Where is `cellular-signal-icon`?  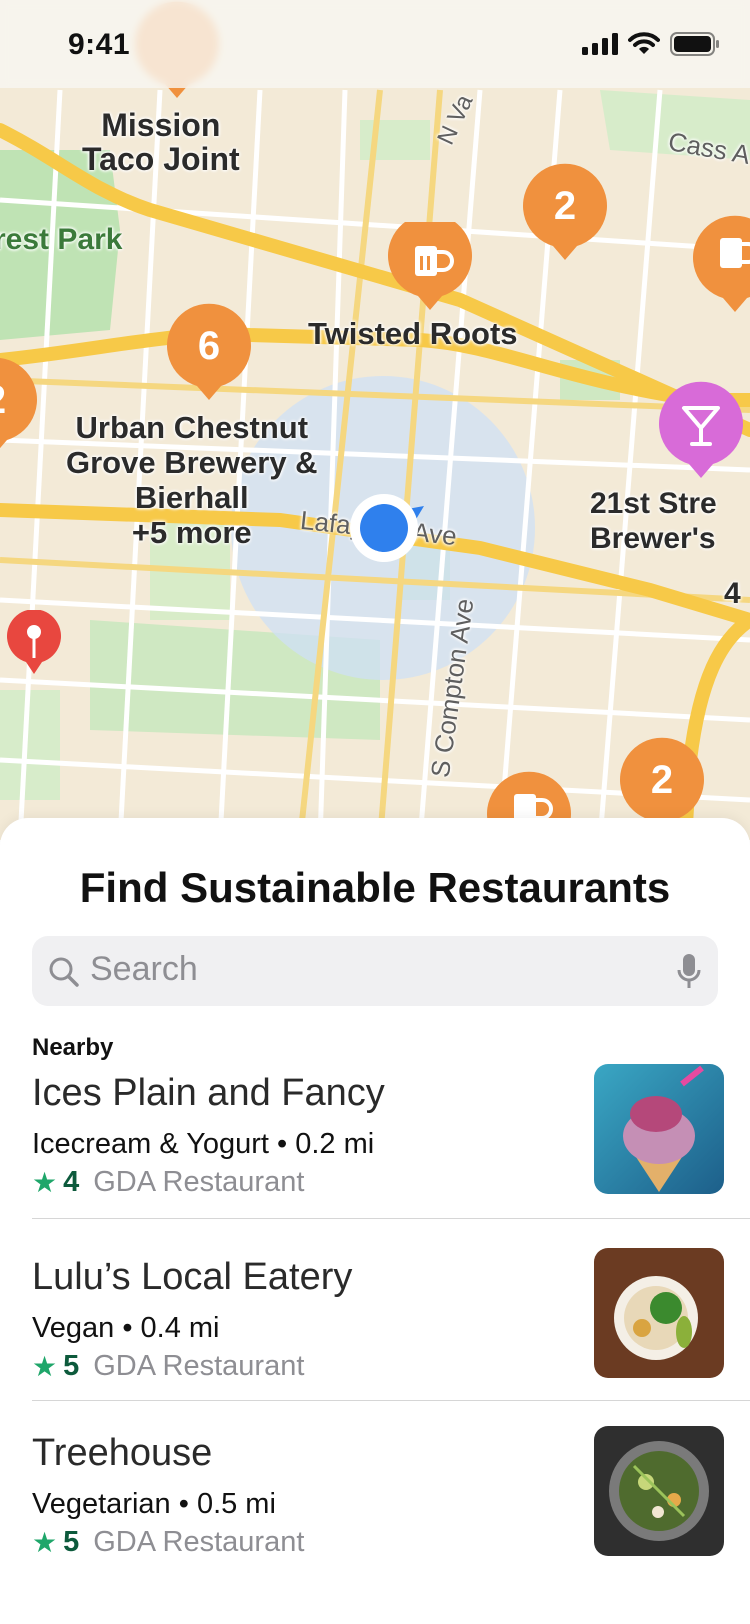 cellular-signal-icon is located at coordinates (600, 44).